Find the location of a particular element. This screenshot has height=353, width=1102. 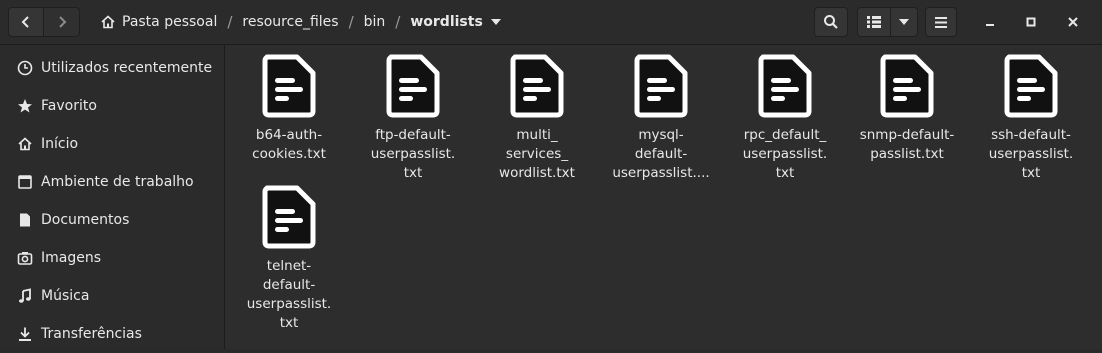

breadcrumb-resource-files: resource_files is located at coordinates (290, 22).